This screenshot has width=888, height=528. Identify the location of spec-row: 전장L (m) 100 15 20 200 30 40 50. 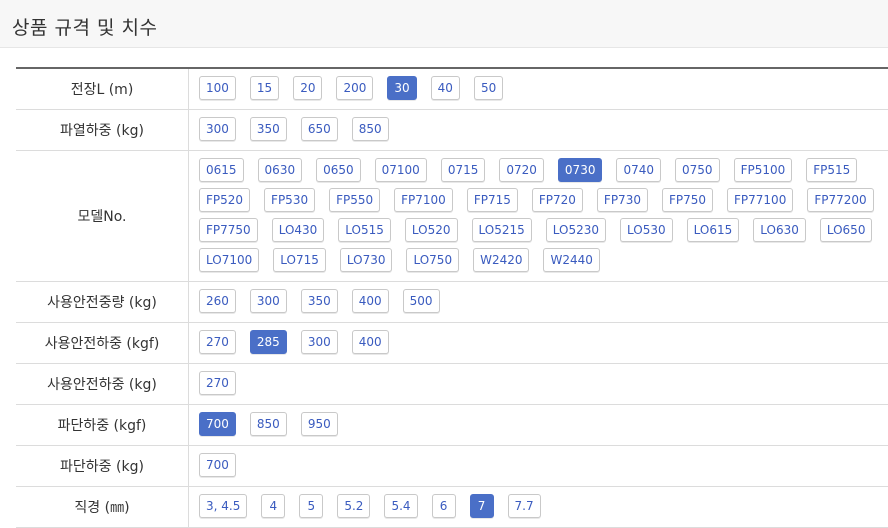
(452, 89).